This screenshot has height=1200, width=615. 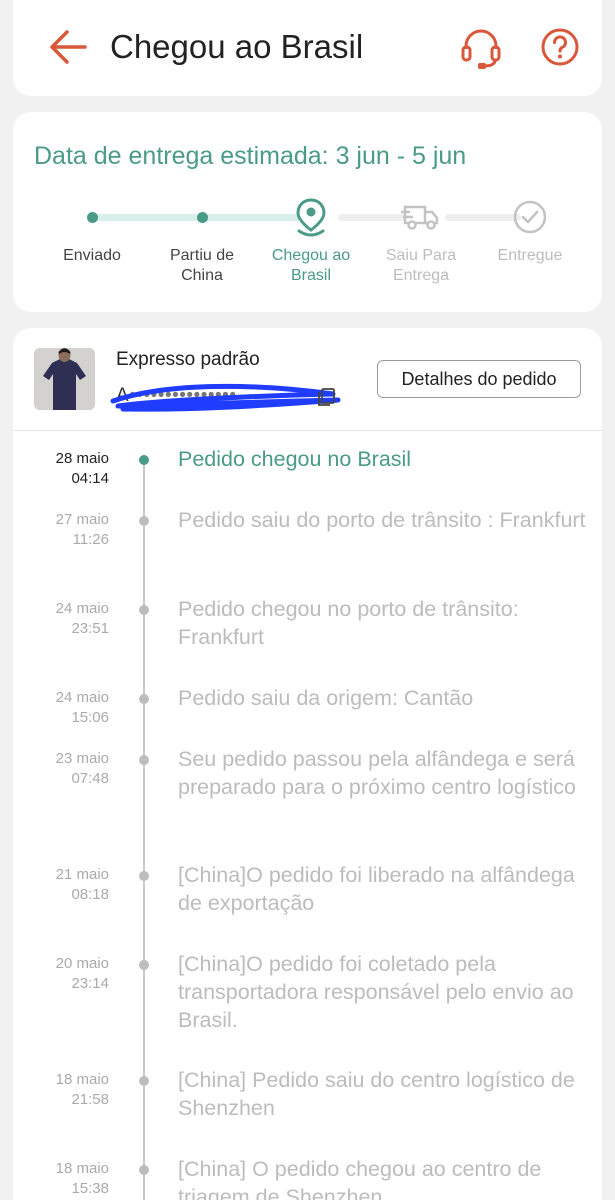 What do you see at coordinates (90, 717) in the screenshot?
I see `event-time: 15:06` at bounding box center [90, 717].